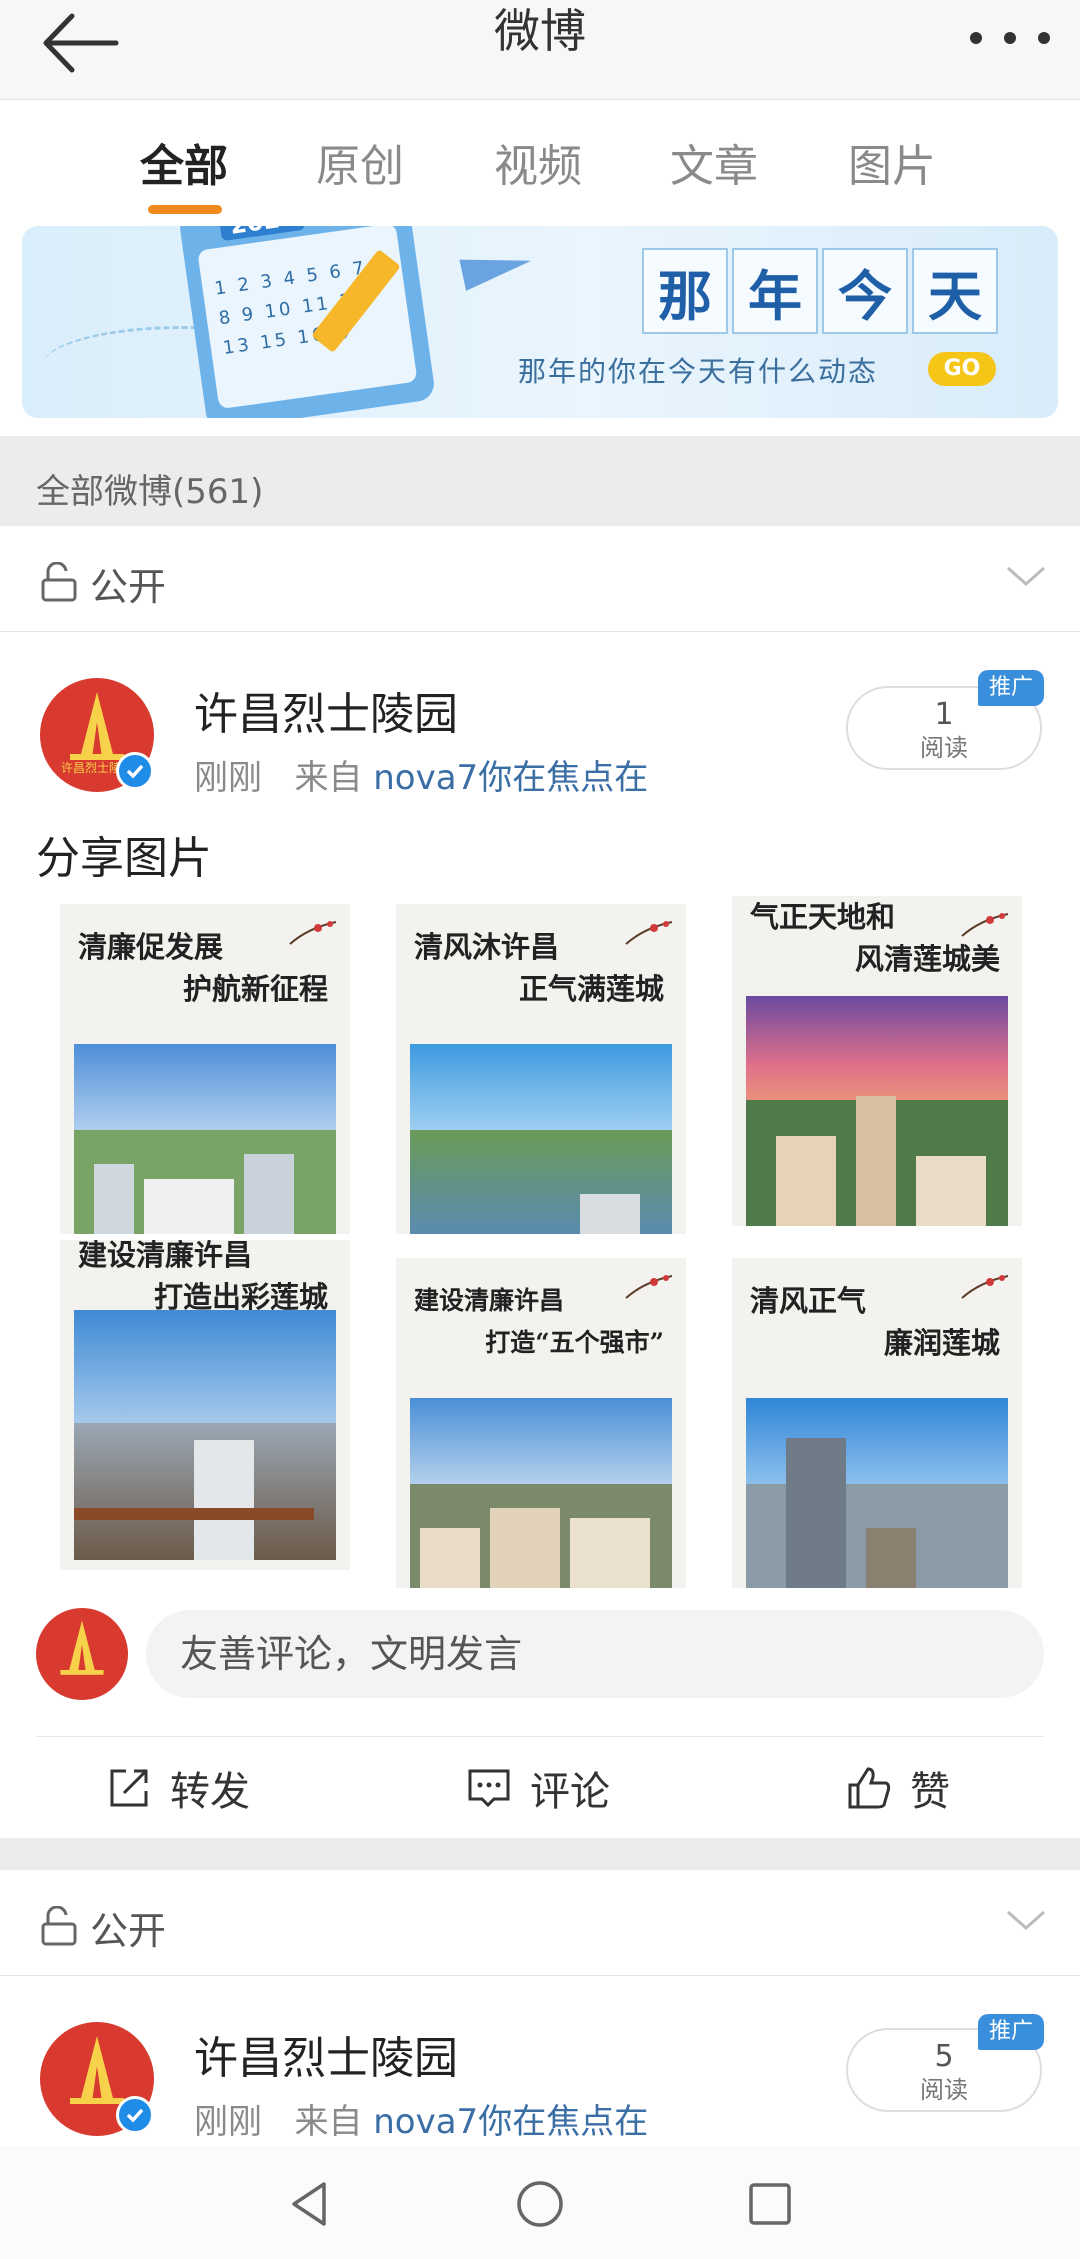 This screenshot has width=1080, height=2259. What do you see at coordinates (541, 1139) in the screenshot?
I see `river-photo` at bounding box center [541, 1139].